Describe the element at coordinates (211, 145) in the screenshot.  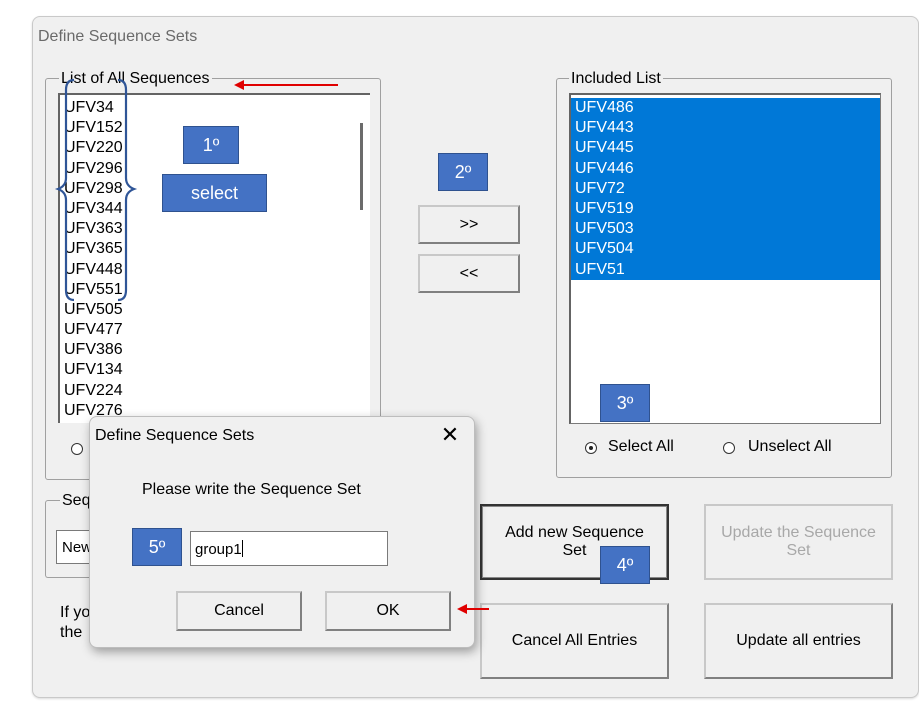
I see `step1-annotation: 1º` at that location.